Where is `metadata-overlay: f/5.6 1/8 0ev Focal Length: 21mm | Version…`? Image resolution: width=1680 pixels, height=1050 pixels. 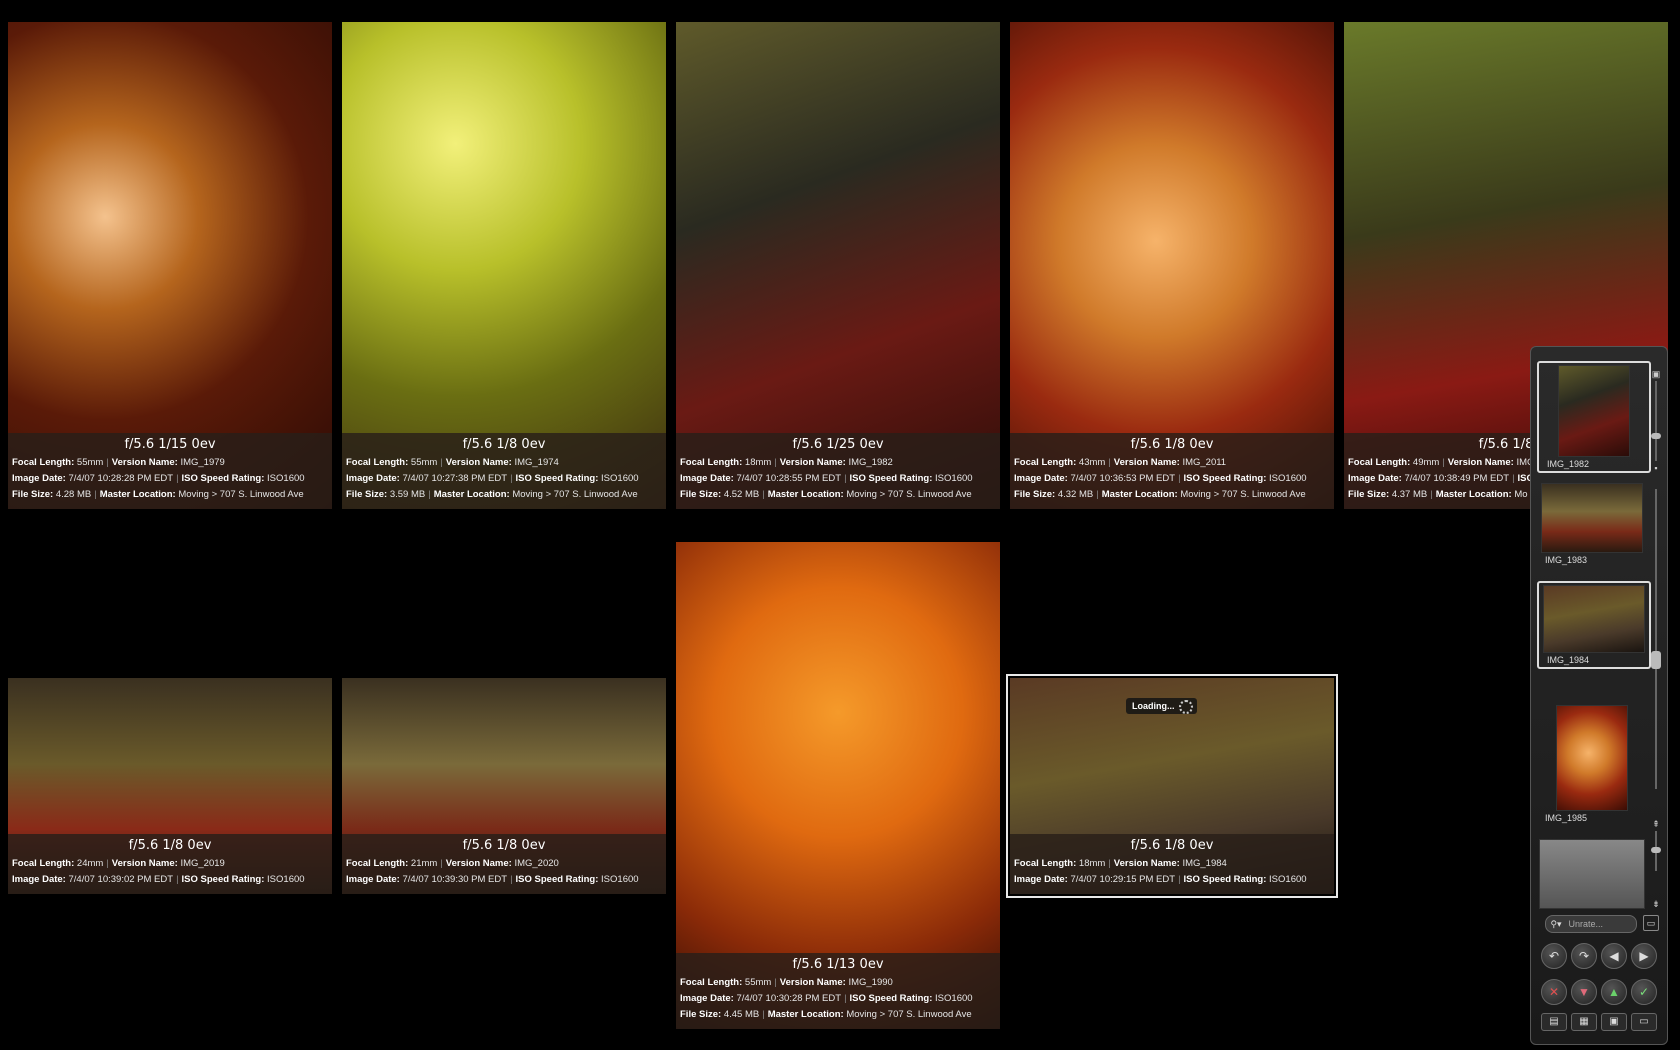
metadata-overlay: f/5.6 1/8 0ev Focal Length: 21mm | Version… is located at coordinates (504, 864).